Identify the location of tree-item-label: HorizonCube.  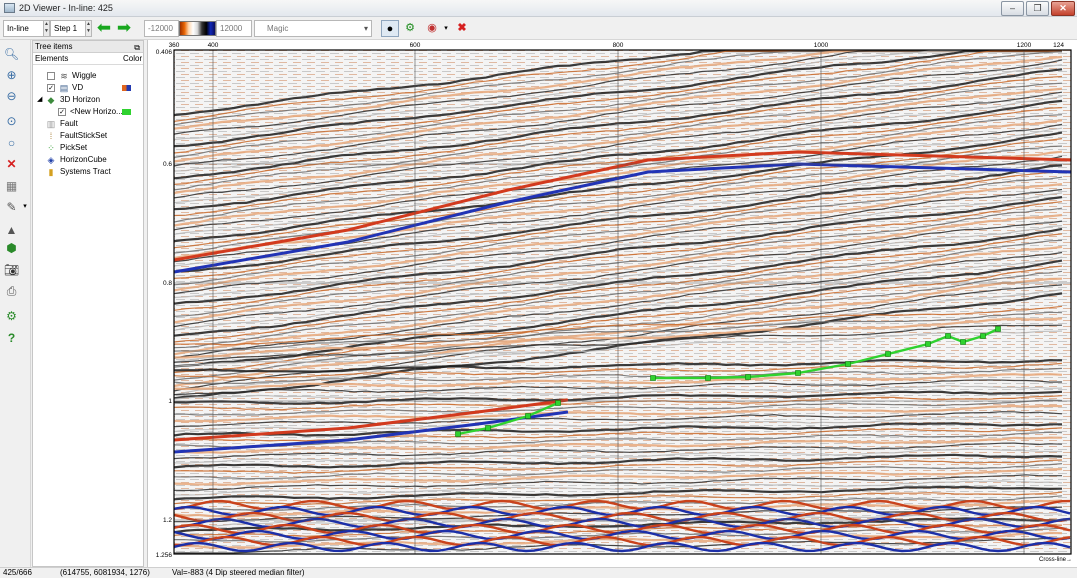
(83, 159).